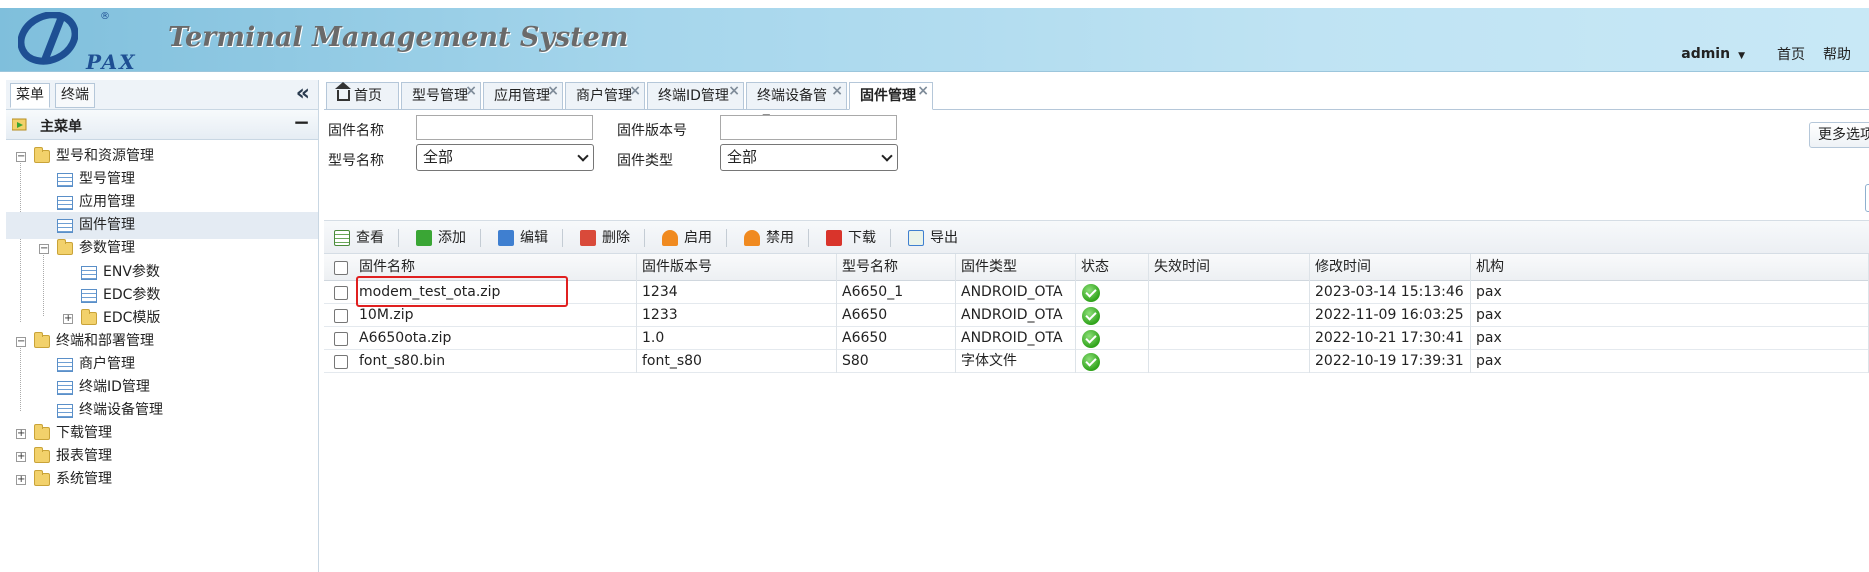 This screenshot has width=1869, height=572. I want to click on tab-label: 首页, so click(368, 96).